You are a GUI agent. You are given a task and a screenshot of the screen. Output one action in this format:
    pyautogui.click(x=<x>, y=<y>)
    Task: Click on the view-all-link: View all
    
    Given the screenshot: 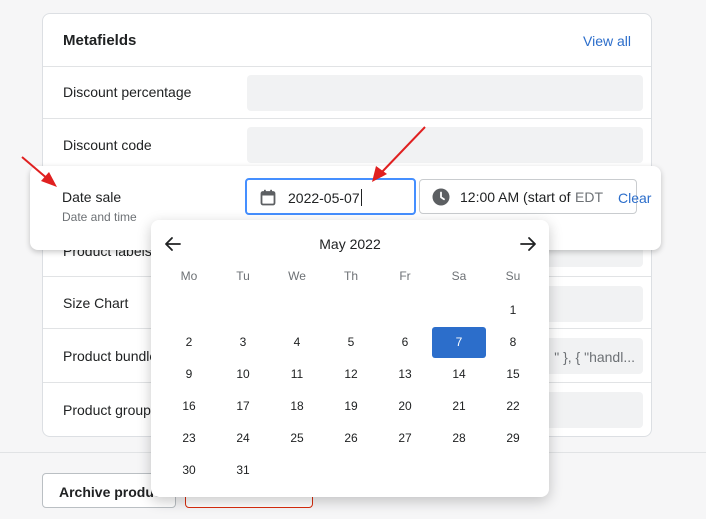 What is the action you would take?
    pyautogui.click(x=607, y=41)
    